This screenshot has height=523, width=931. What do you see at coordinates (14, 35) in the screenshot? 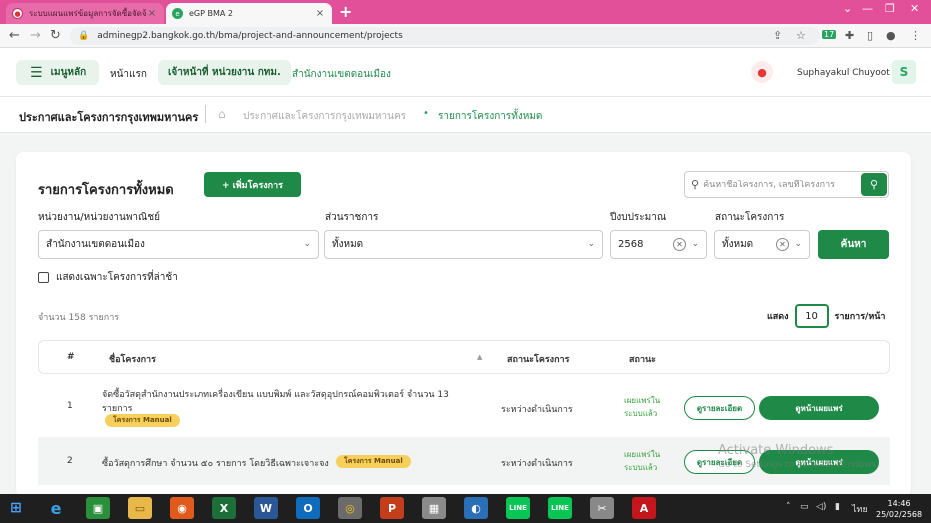
I see `back-icon: ←` at bounding box center [14, 35].